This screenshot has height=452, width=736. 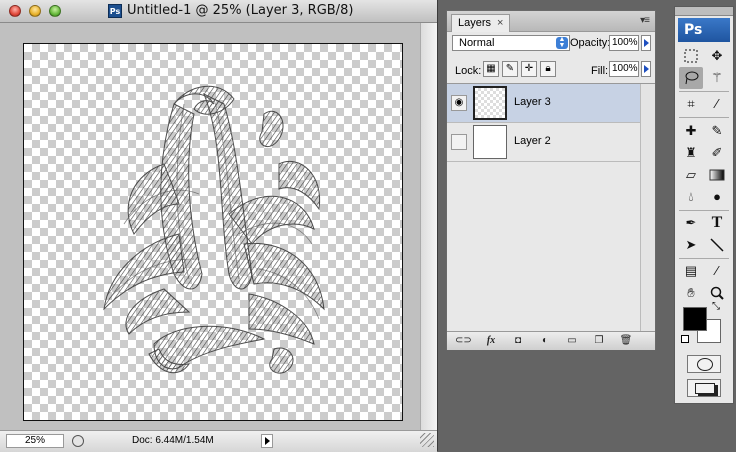 What do you see at coordinates (599, 341) in the screenshot?
I see `new-layer-icon: ❐` at bounding box center [599, 341].